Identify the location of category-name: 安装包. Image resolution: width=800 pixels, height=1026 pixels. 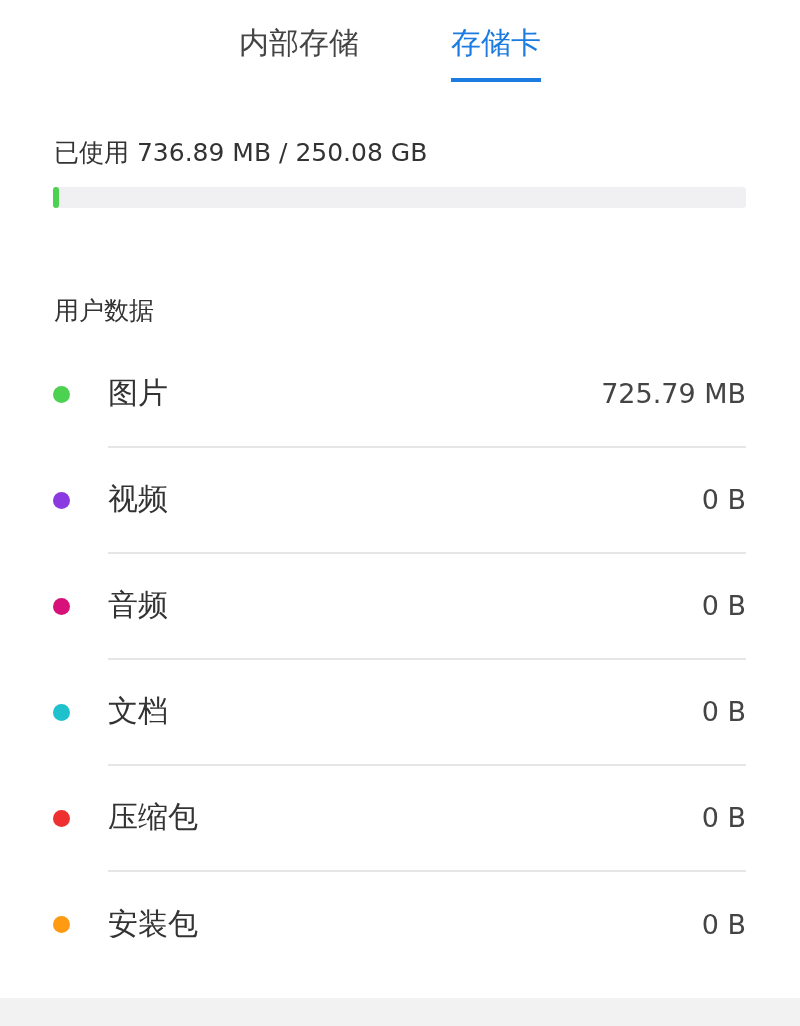
(153, 923).